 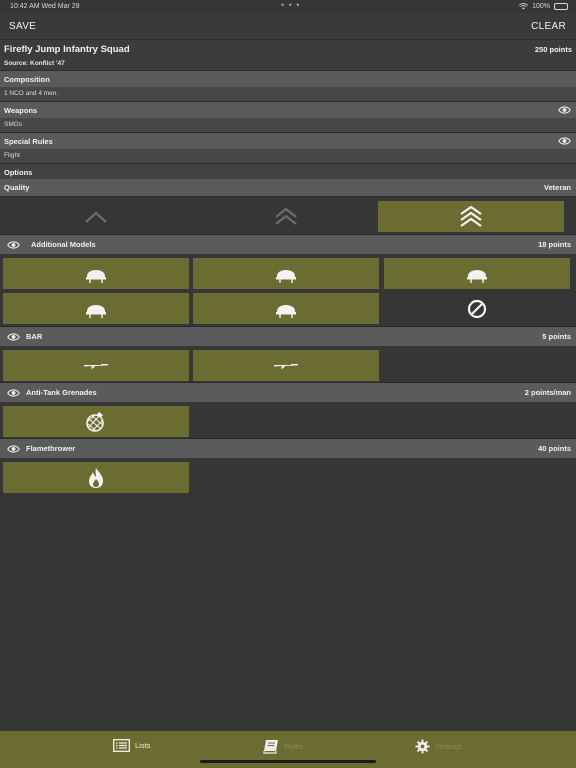 I want to click on bar-grid, so click(x=288, y=364).